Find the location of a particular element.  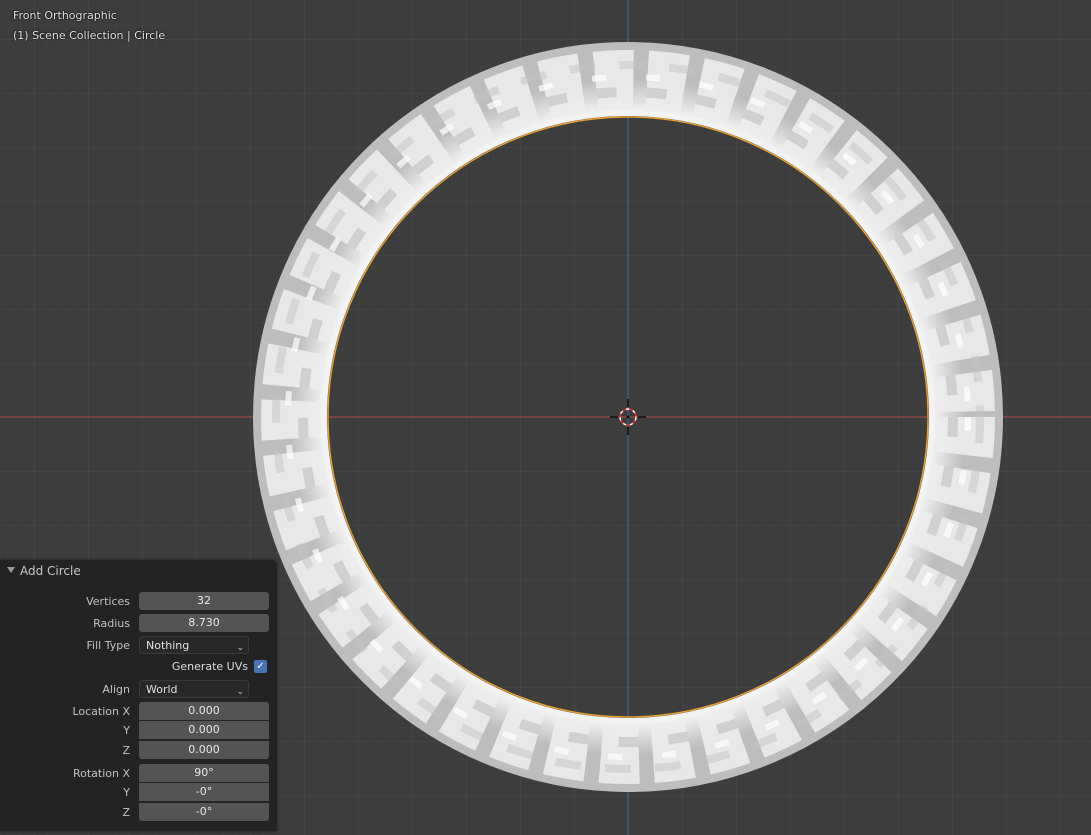

operator-panel-header: Add Circle is located at coordinates (138, 572).